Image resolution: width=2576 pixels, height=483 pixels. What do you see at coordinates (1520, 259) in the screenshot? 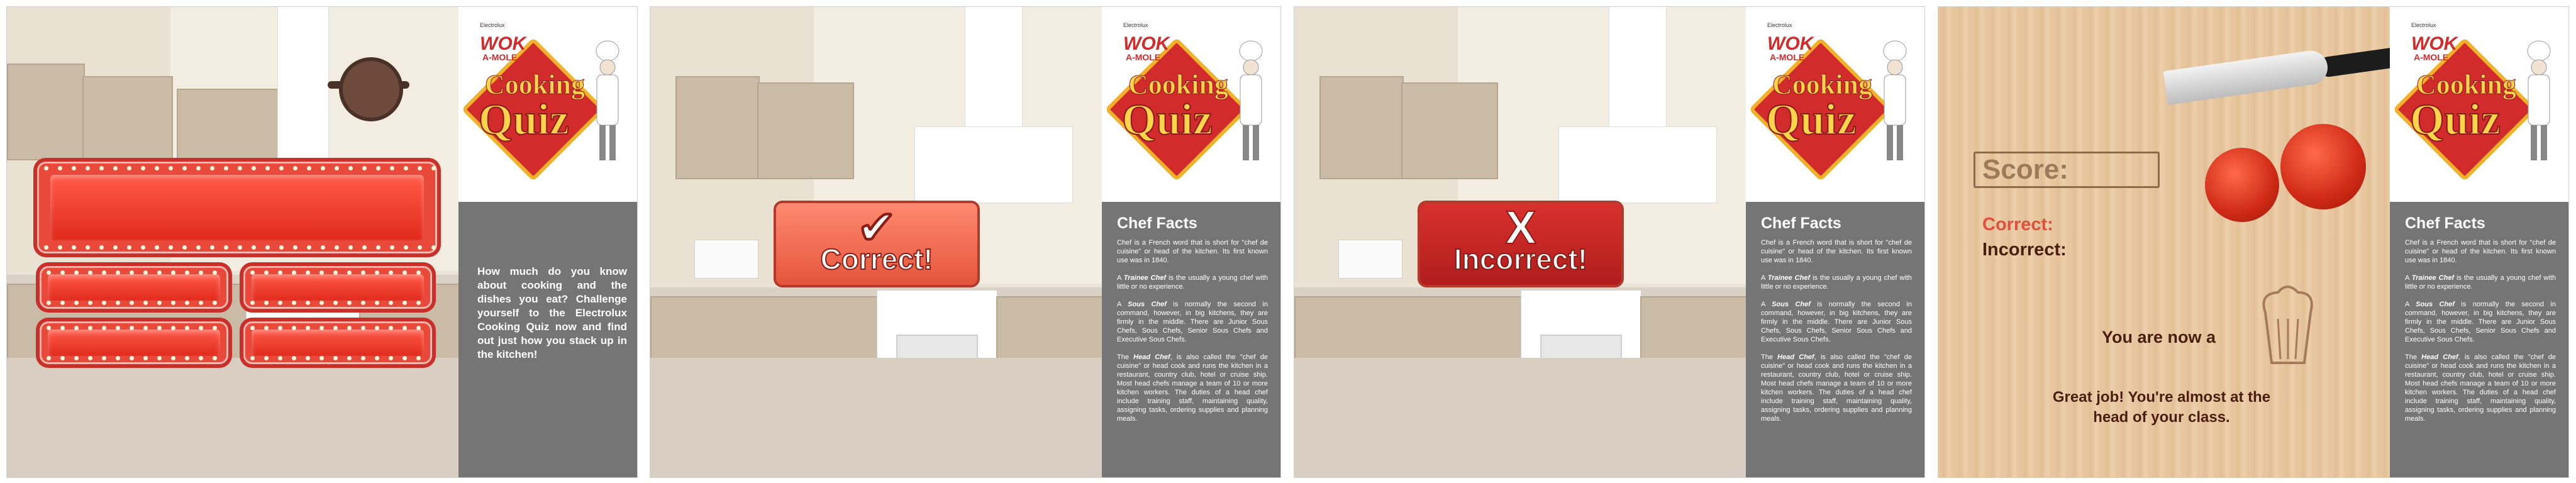
I see `incorrect-label: Incorrect!` at bounding box center [1520, 259].